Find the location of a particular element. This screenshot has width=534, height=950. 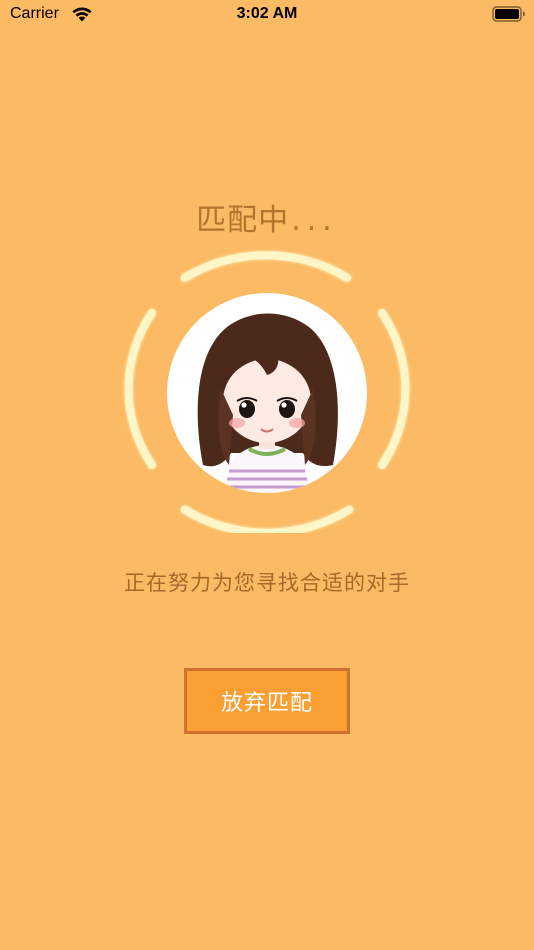

battery-icon is located at coordinates (508, 14).